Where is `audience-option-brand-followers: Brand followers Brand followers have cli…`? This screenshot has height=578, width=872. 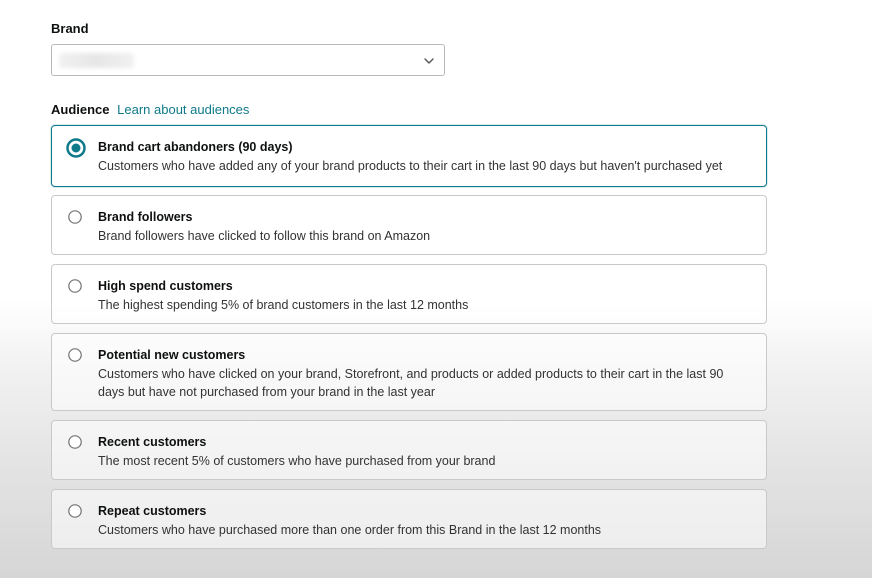 audience-option-brand-followers: Brand followers Brand followers have cli… is located at coordinates (409, 225).